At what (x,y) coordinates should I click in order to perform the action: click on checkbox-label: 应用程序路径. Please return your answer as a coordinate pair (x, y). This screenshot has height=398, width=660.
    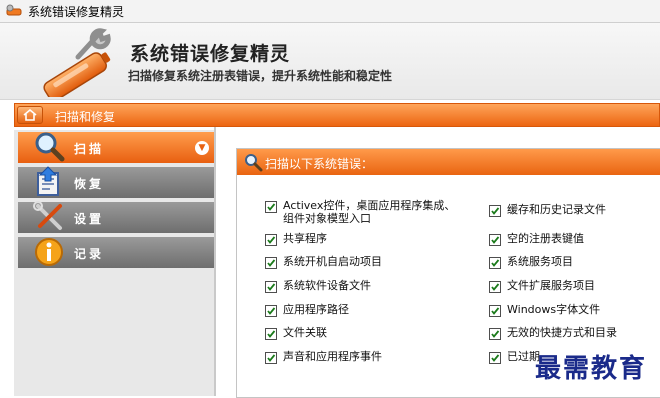
    Looking at the image, I should click on (316, 309).